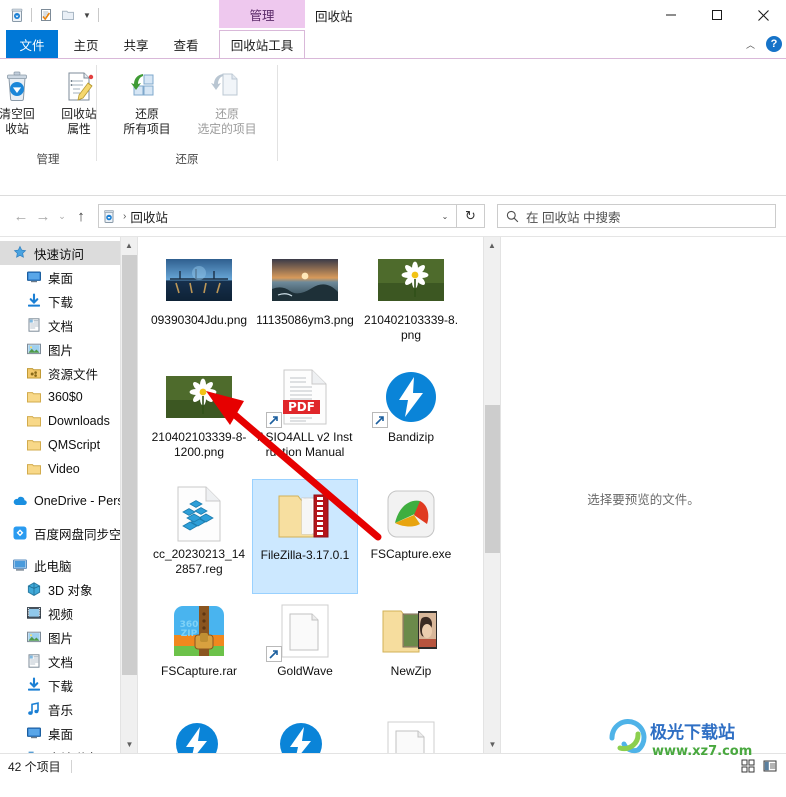 The width and height of the screenshot is (786, 797). What do you see at coordinates (68, 253) in the screenshot?
I see `nav-item-quick-access: 快速访问` at bounding box center [68, 253].